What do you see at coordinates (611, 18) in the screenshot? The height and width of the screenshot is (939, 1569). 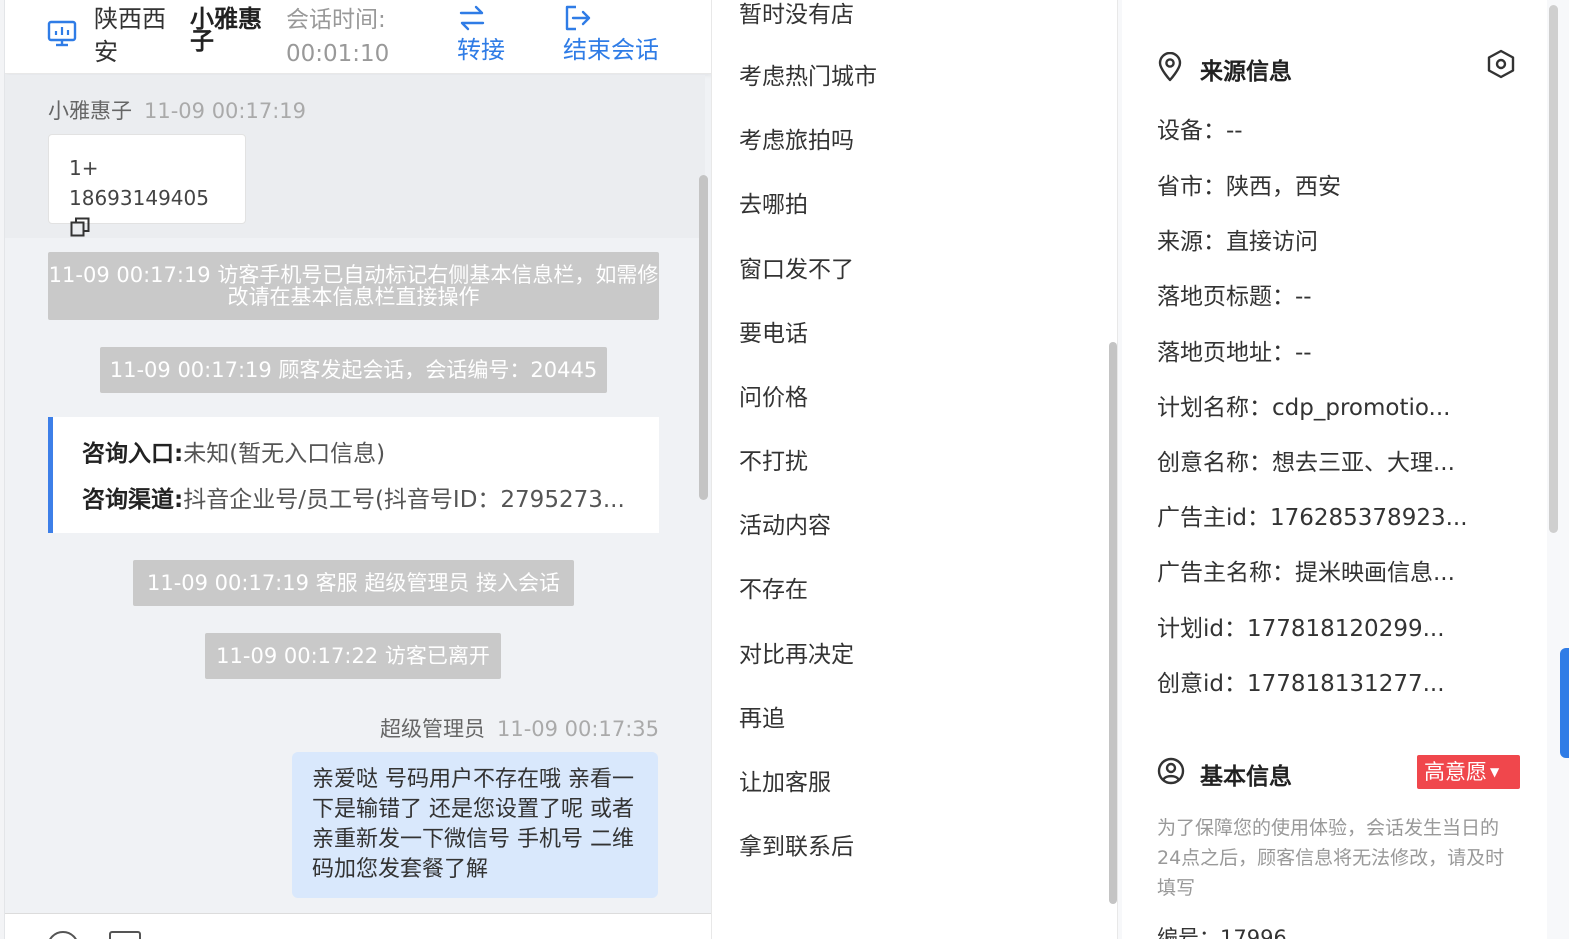 I see `exit-icon` at bounding box center [611, 18].